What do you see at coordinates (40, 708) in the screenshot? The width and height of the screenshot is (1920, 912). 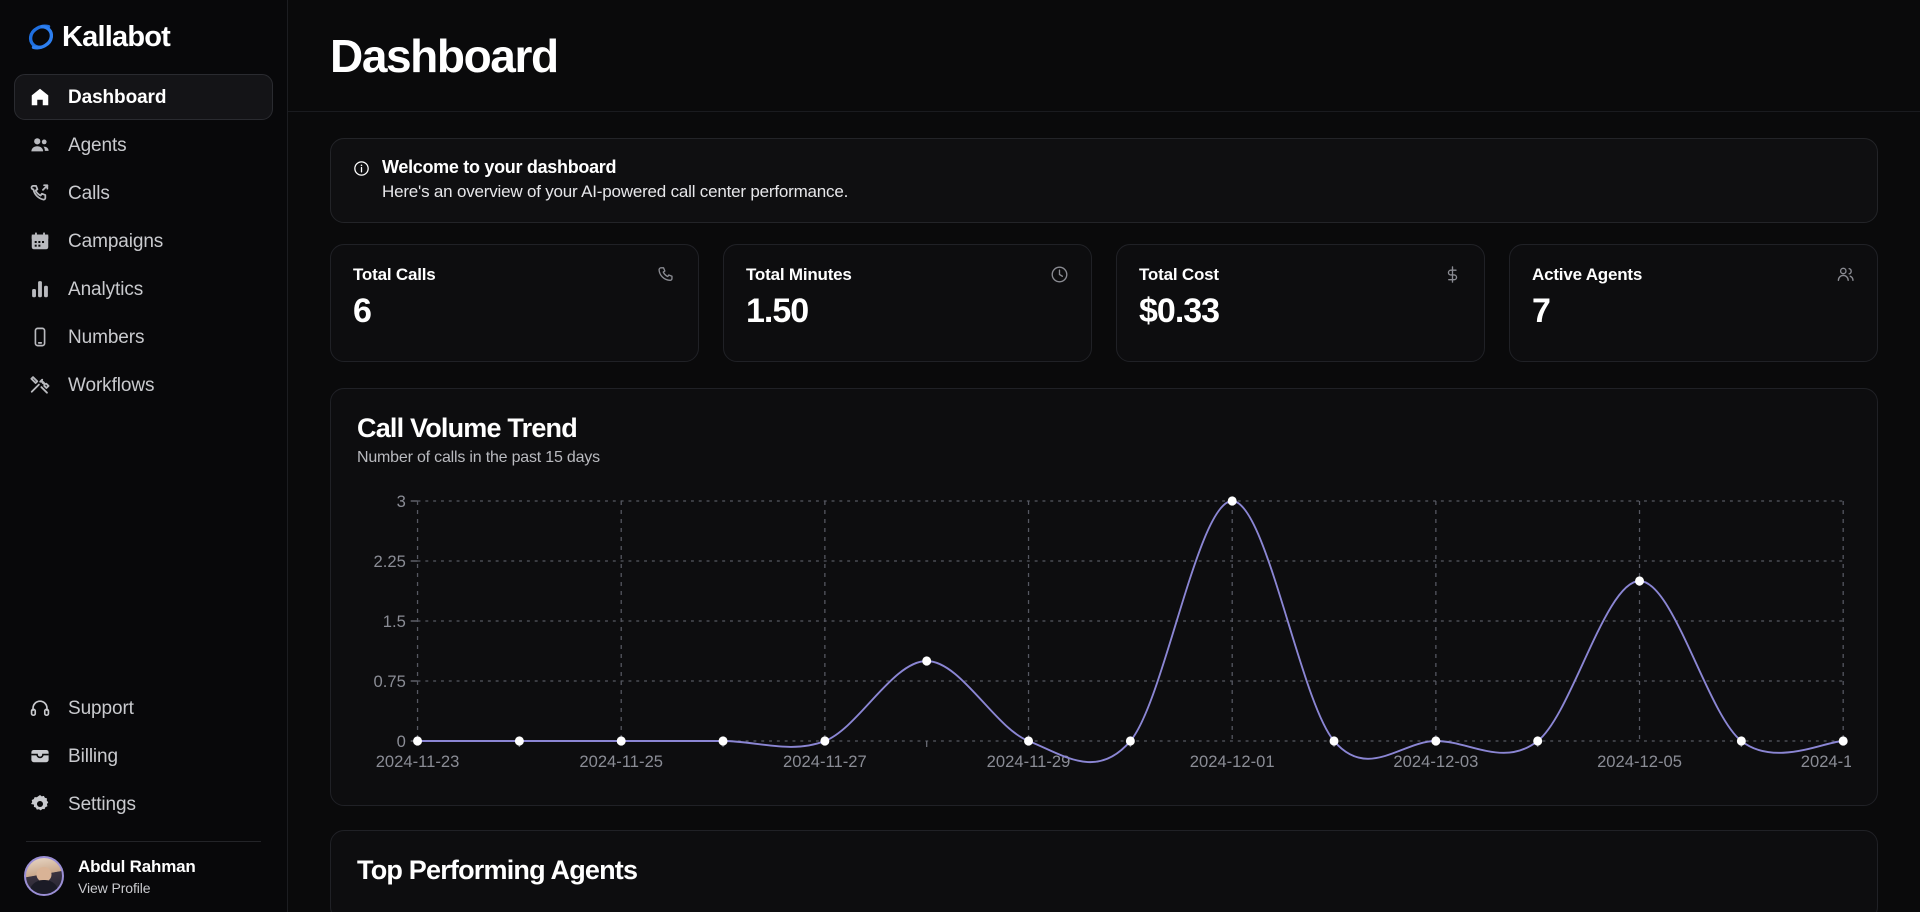 I see `headset-icon` at bounding box center [40, 708].